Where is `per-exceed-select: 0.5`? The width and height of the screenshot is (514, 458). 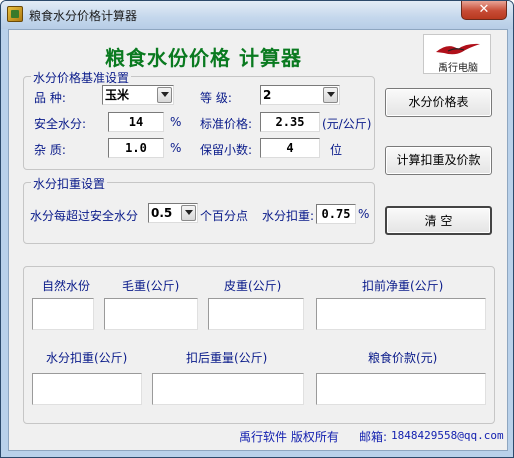 per-exceed-select: 0.5 is located at coordinates (173, 213).